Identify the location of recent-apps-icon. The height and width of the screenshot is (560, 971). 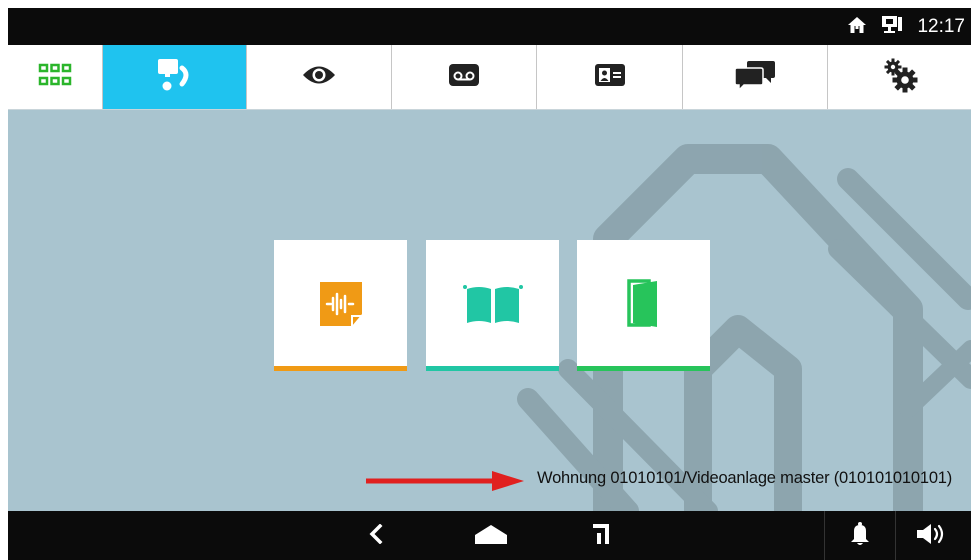
(601, 536).